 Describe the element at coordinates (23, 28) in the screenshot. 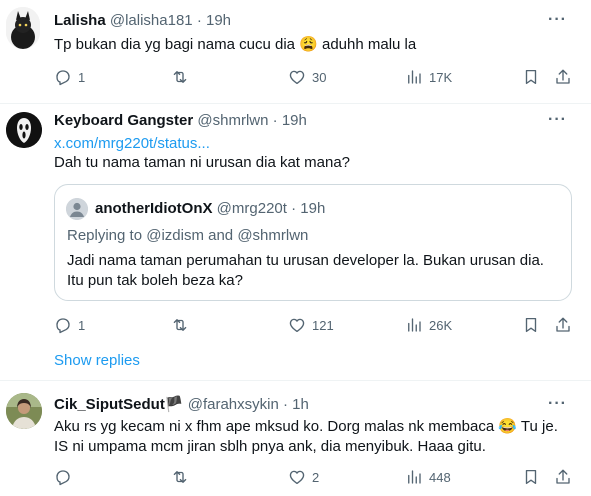

I see `avatar-lalisha` at that location.